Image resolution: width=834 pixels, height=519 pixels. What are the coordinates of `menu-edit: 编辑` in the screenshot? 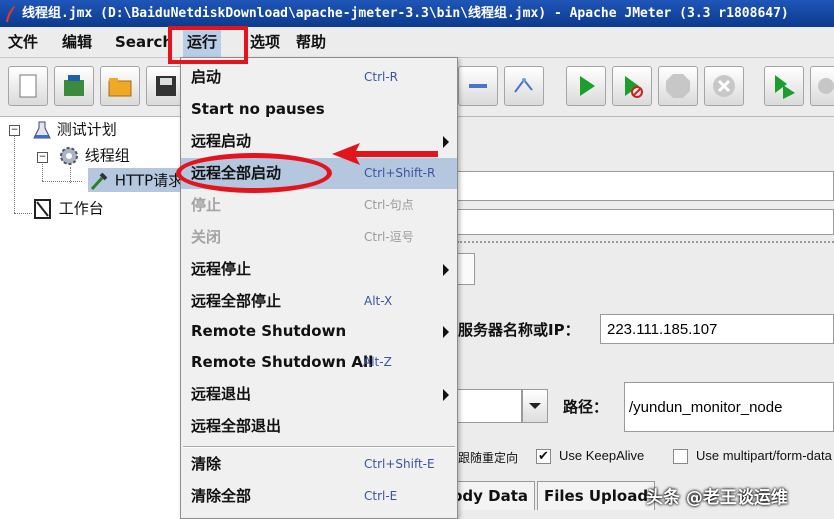 It's located at (77, 42).